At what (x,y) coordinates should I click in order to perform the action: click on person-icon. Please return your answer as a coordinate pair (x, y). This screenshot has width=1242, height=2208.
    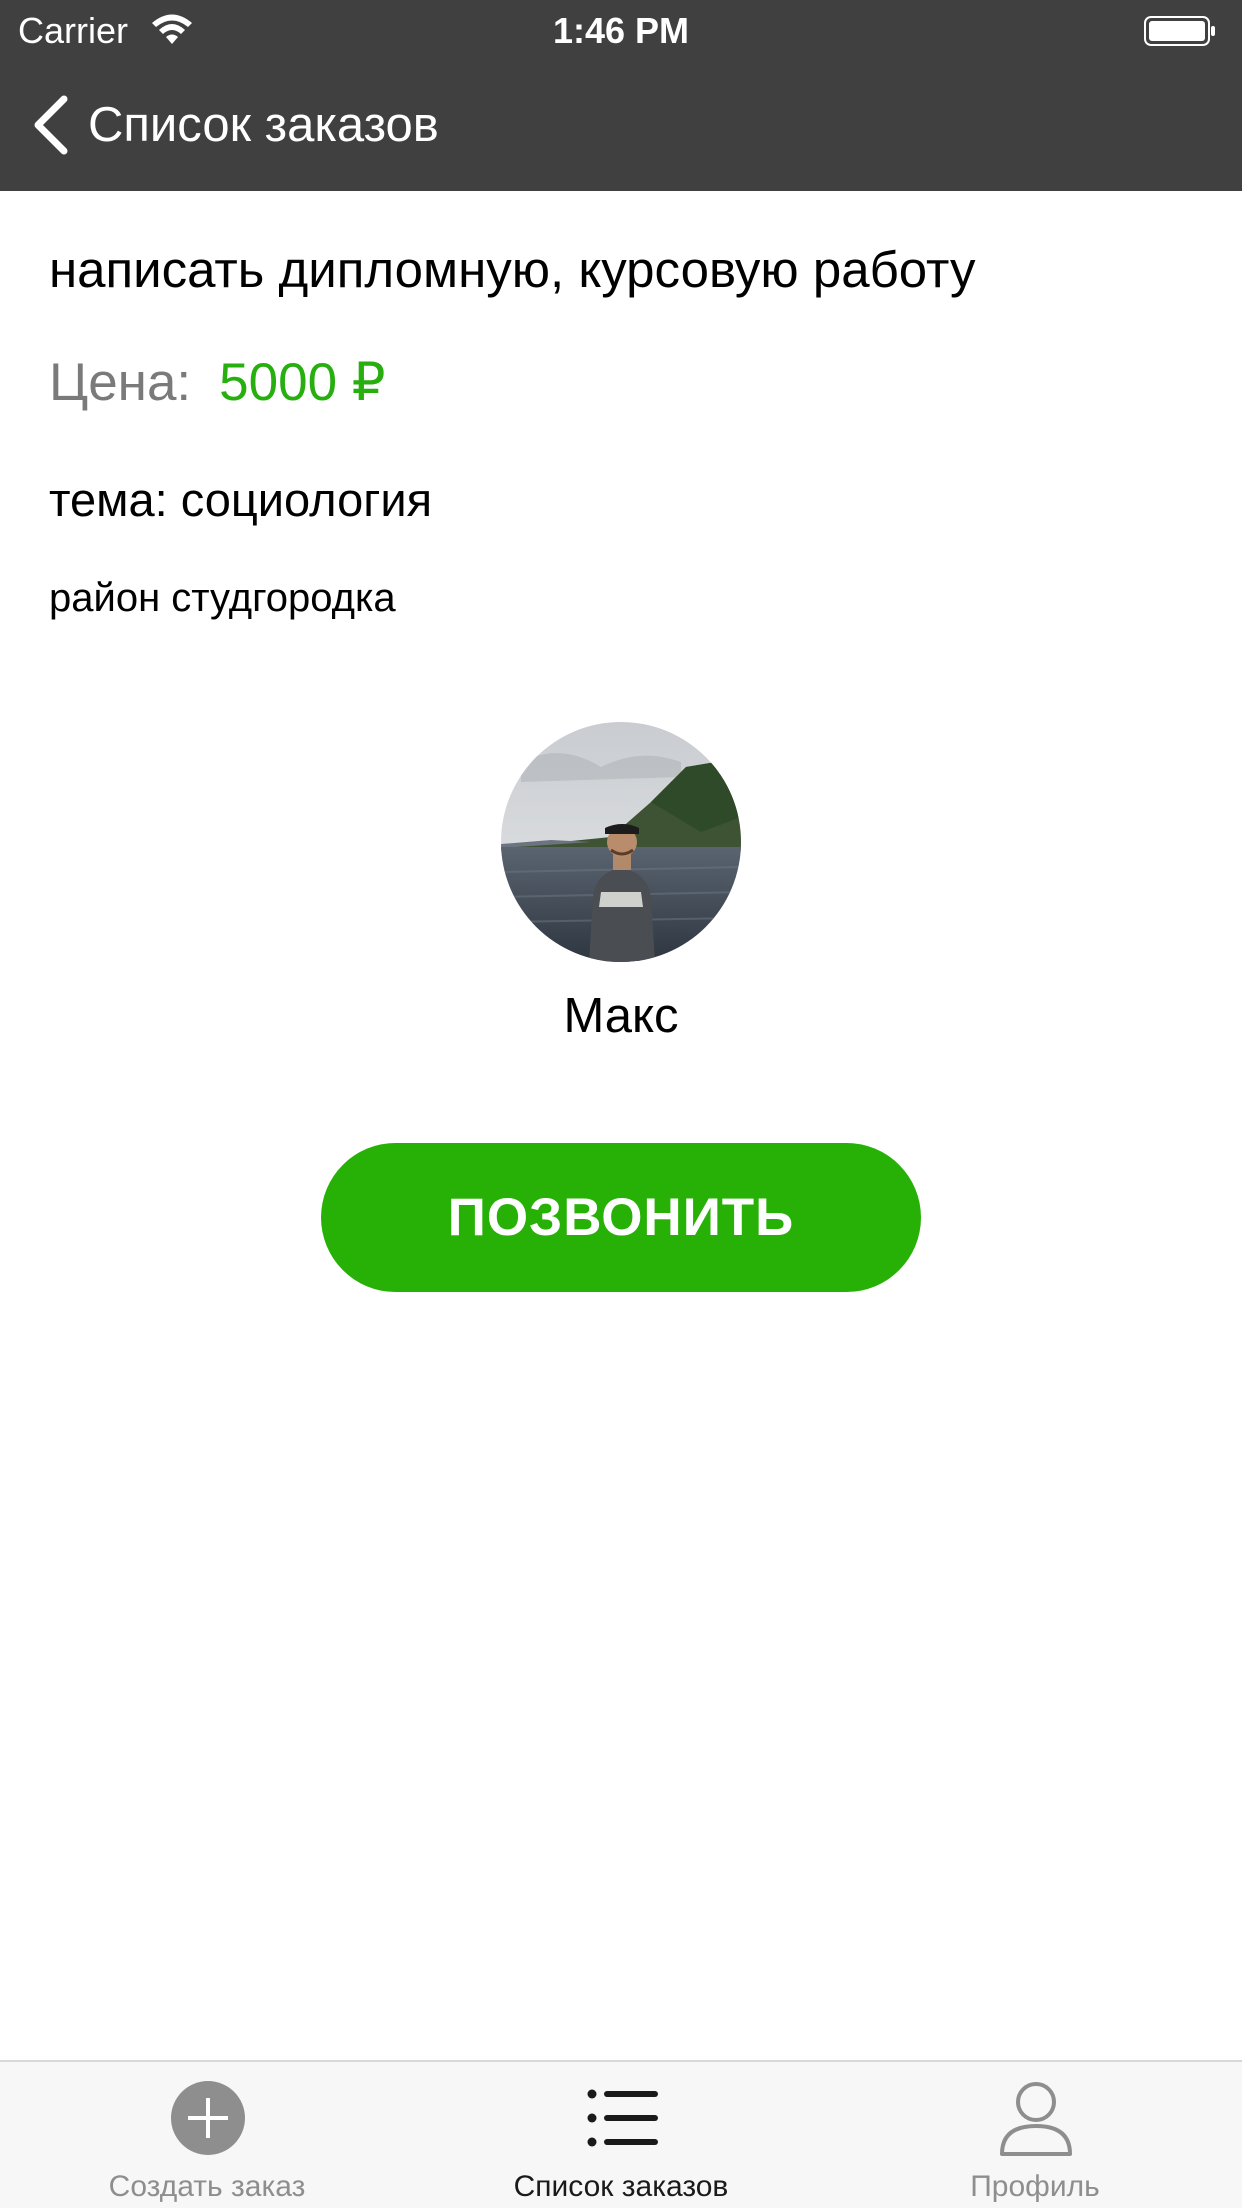
    Looking at the image, I should click on (1036, 2119).